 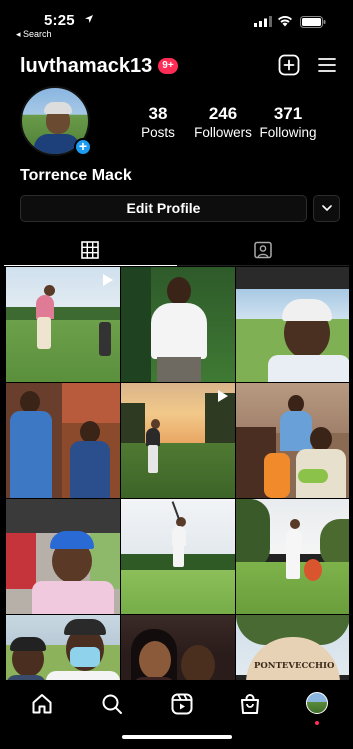 What do you see at coordinates (83, 147) in the screenshot?
I see `add-story-plus-icon: +` at bounding box center [83, 147].